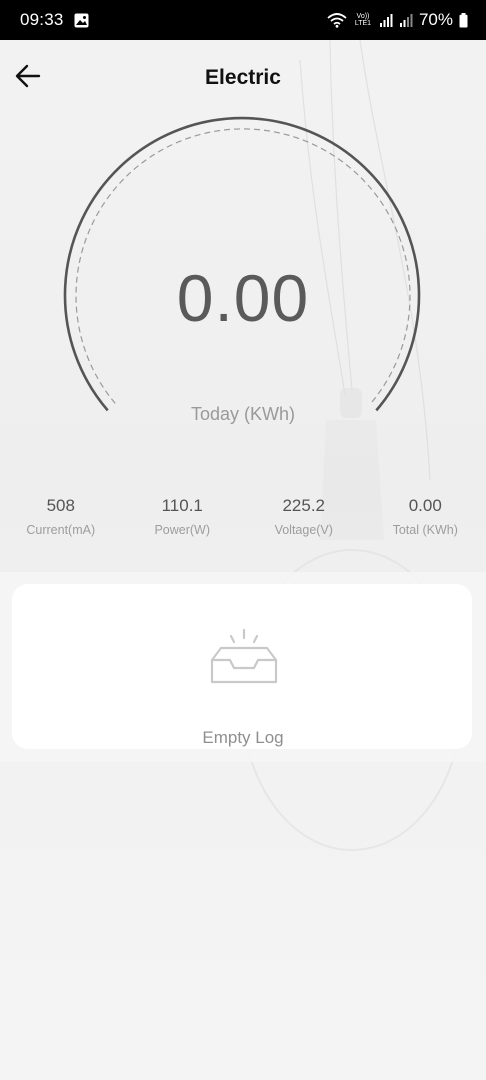  Describe the element at coordinates (42, 19) in the screenshot. I see `status-time: 09:33` at that location.